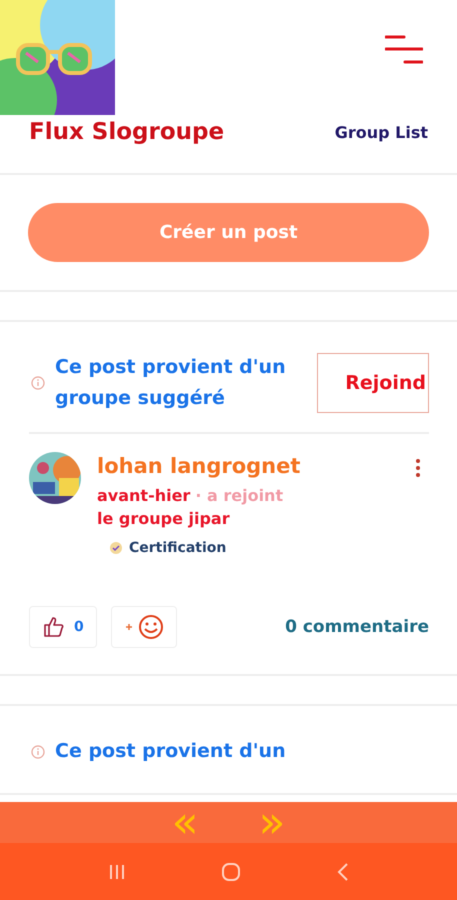  Describe the element at coordinates (418, 468) in the screenshot. I see `more-icon` at that location.